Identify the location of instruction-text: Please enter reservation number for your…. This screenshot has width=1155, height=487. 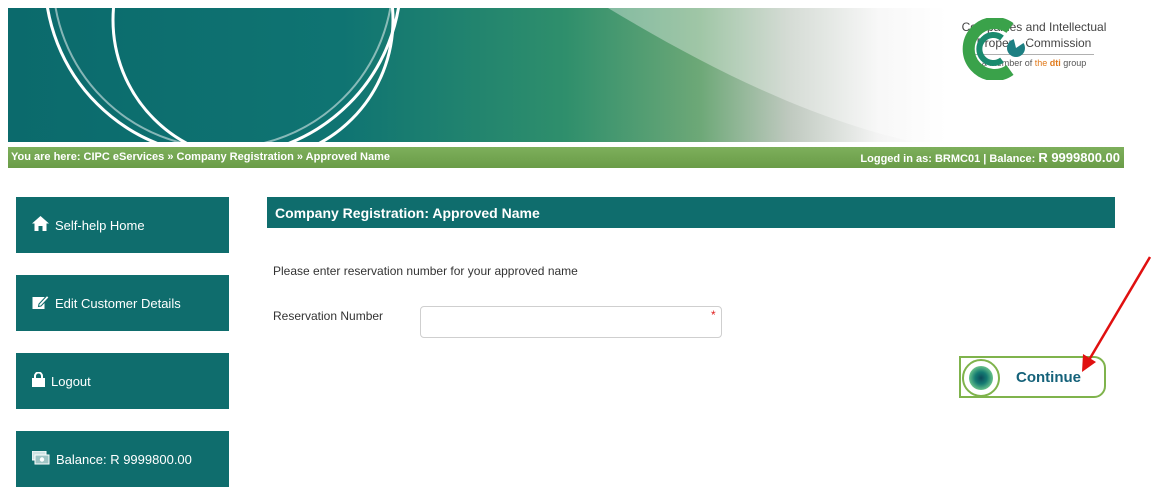
(425, 271).